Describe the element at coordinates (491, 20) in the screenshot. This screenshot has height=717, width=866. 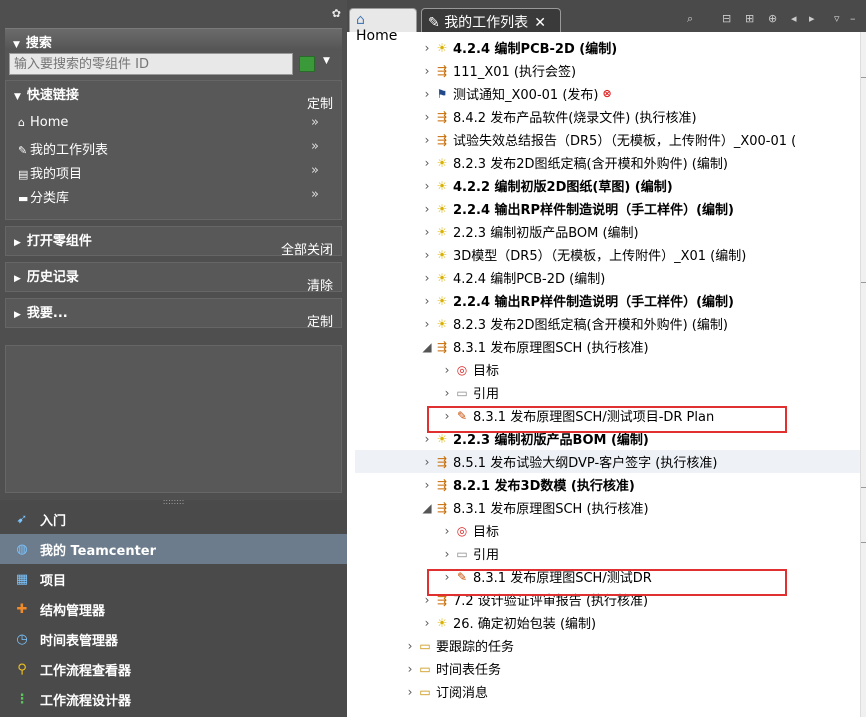
I see `tab-worklist: ✎ 我的工作列表 ✕` at that location.